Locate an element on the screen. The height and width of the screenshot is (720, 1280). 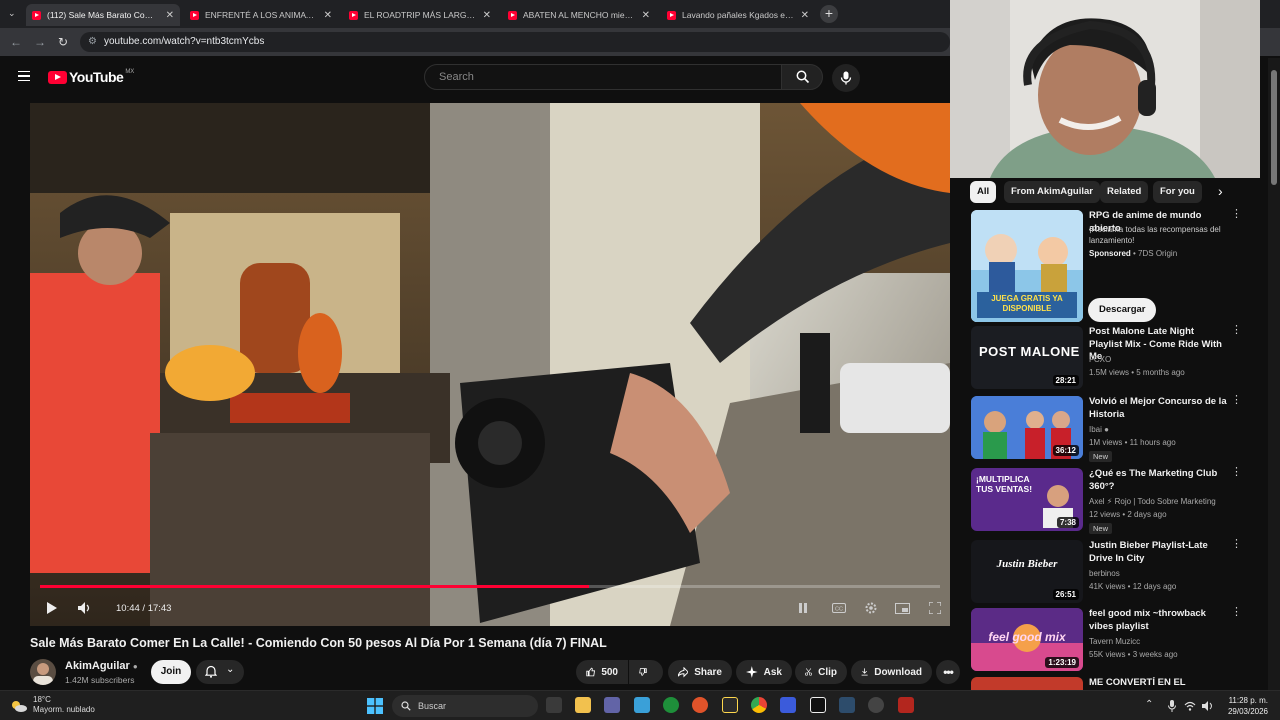
like-button: 500 is located at coordinates (602, 672).